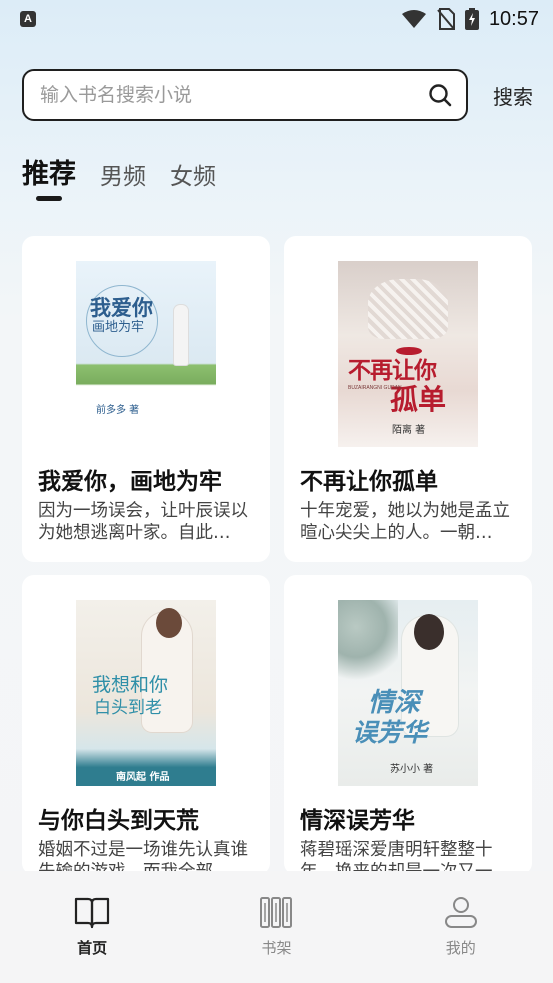 This screenshot has width=553, height=983. Describe the element at coordinates (471, 19) in the screenshot. I see `battery-charging-icon` at that location.